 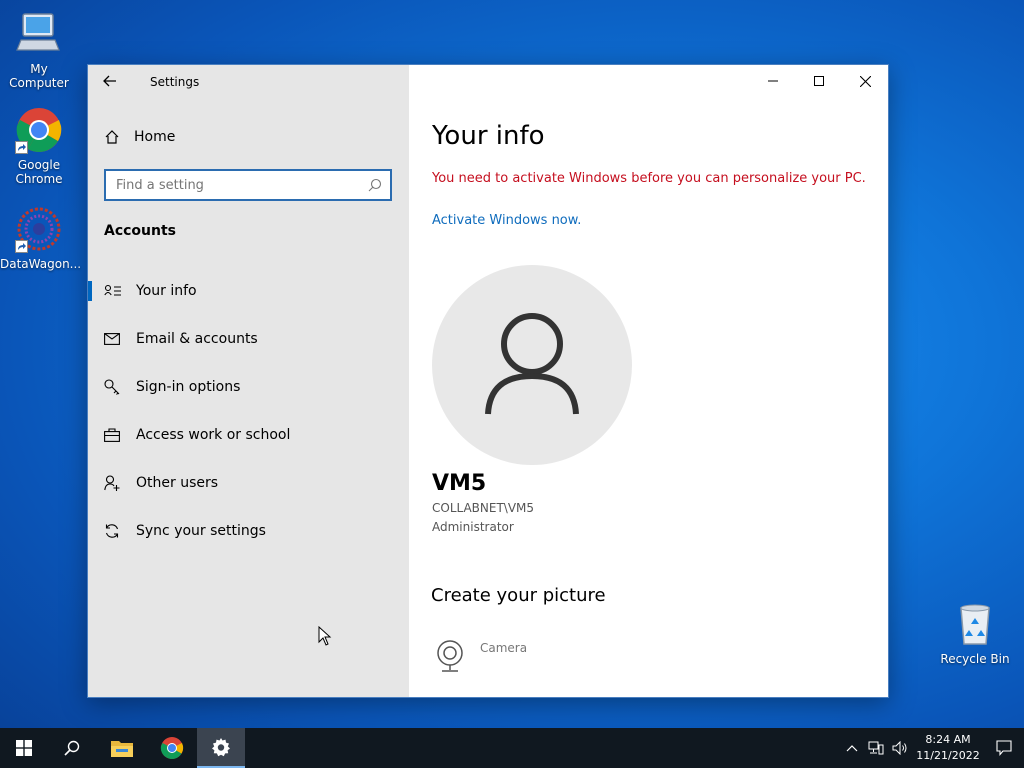 I want to click on mail-icon, so click(x=120, y=339).